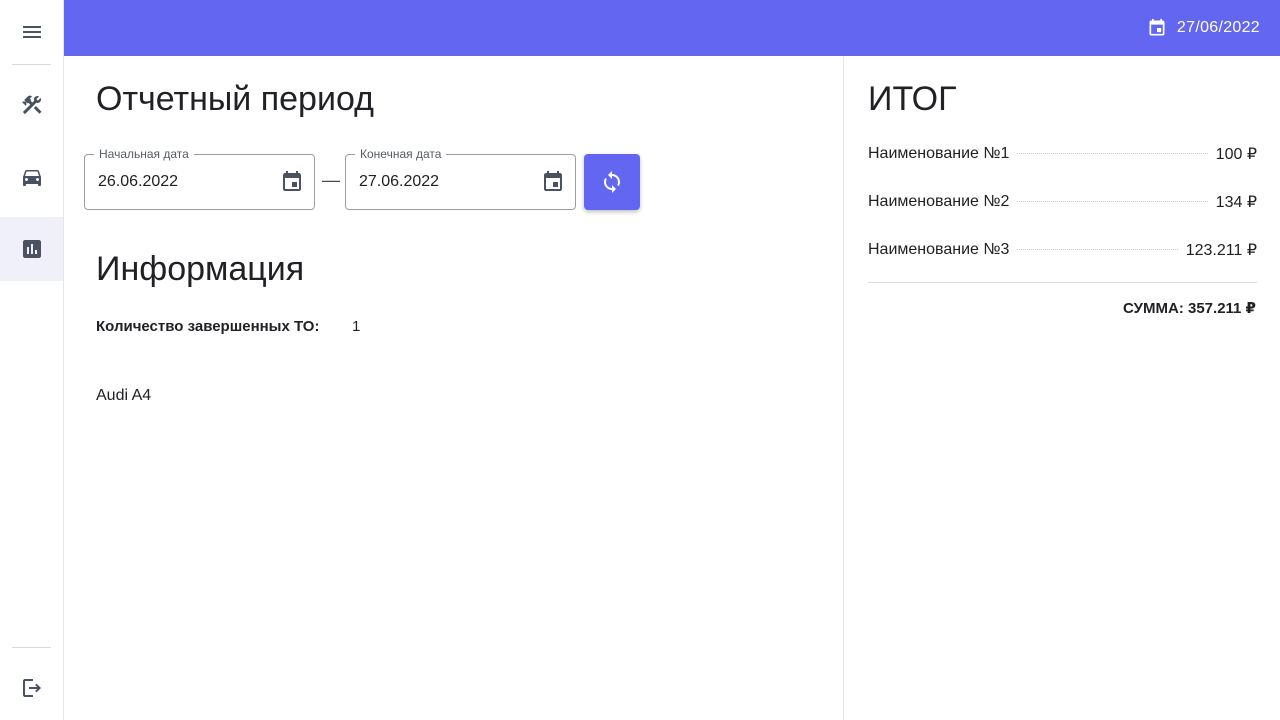  I want to click on sync-icon, so click(612, 182).